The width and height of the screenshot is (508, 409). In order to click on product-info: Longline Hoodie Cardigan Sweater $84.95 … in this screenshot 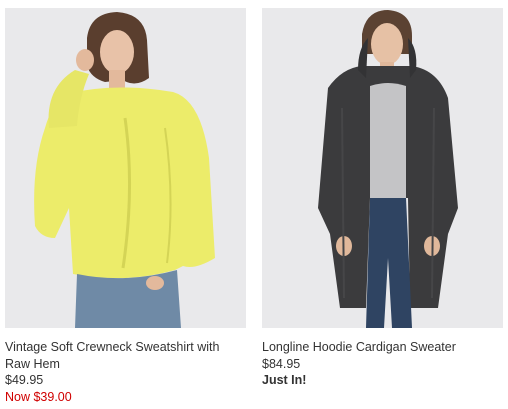, I will do `click(382, 358)`.